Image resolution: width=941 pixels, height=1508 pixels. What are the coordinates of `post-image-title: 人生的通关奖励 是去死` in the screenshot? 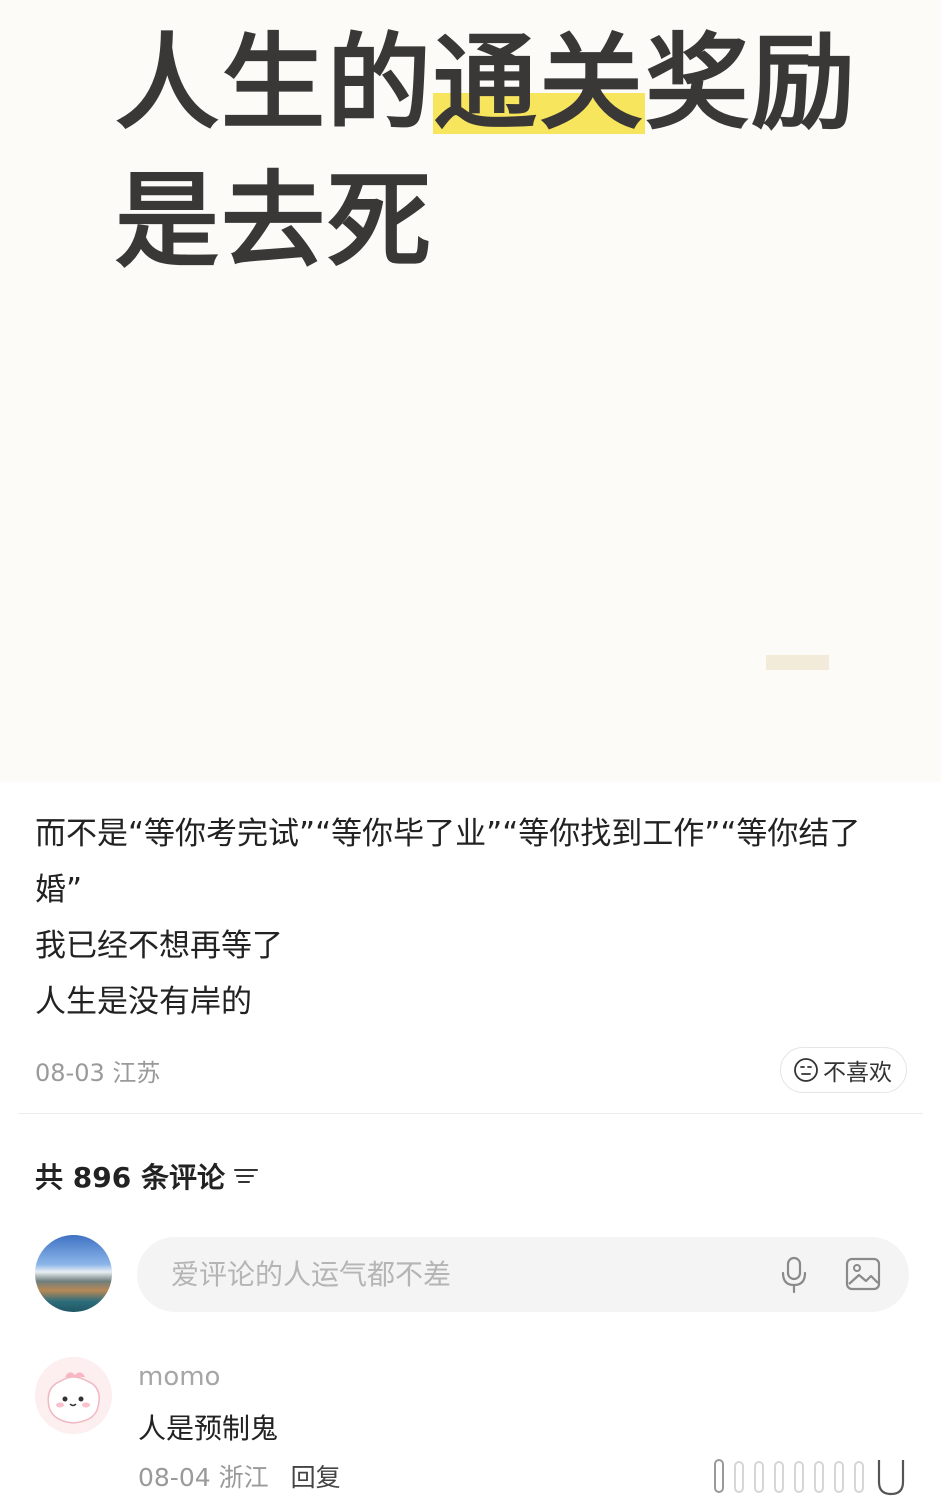 It's located at (486, 152).